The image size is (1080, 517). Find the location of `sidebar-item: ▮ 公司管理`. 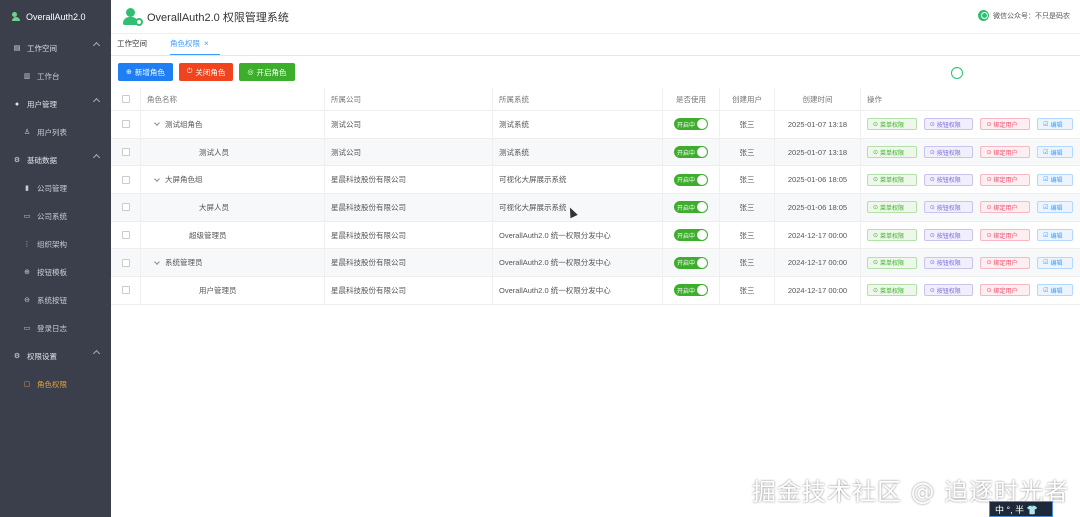

sidebar-item: ▮ 公司管理 is located at coordinates (55, 188).